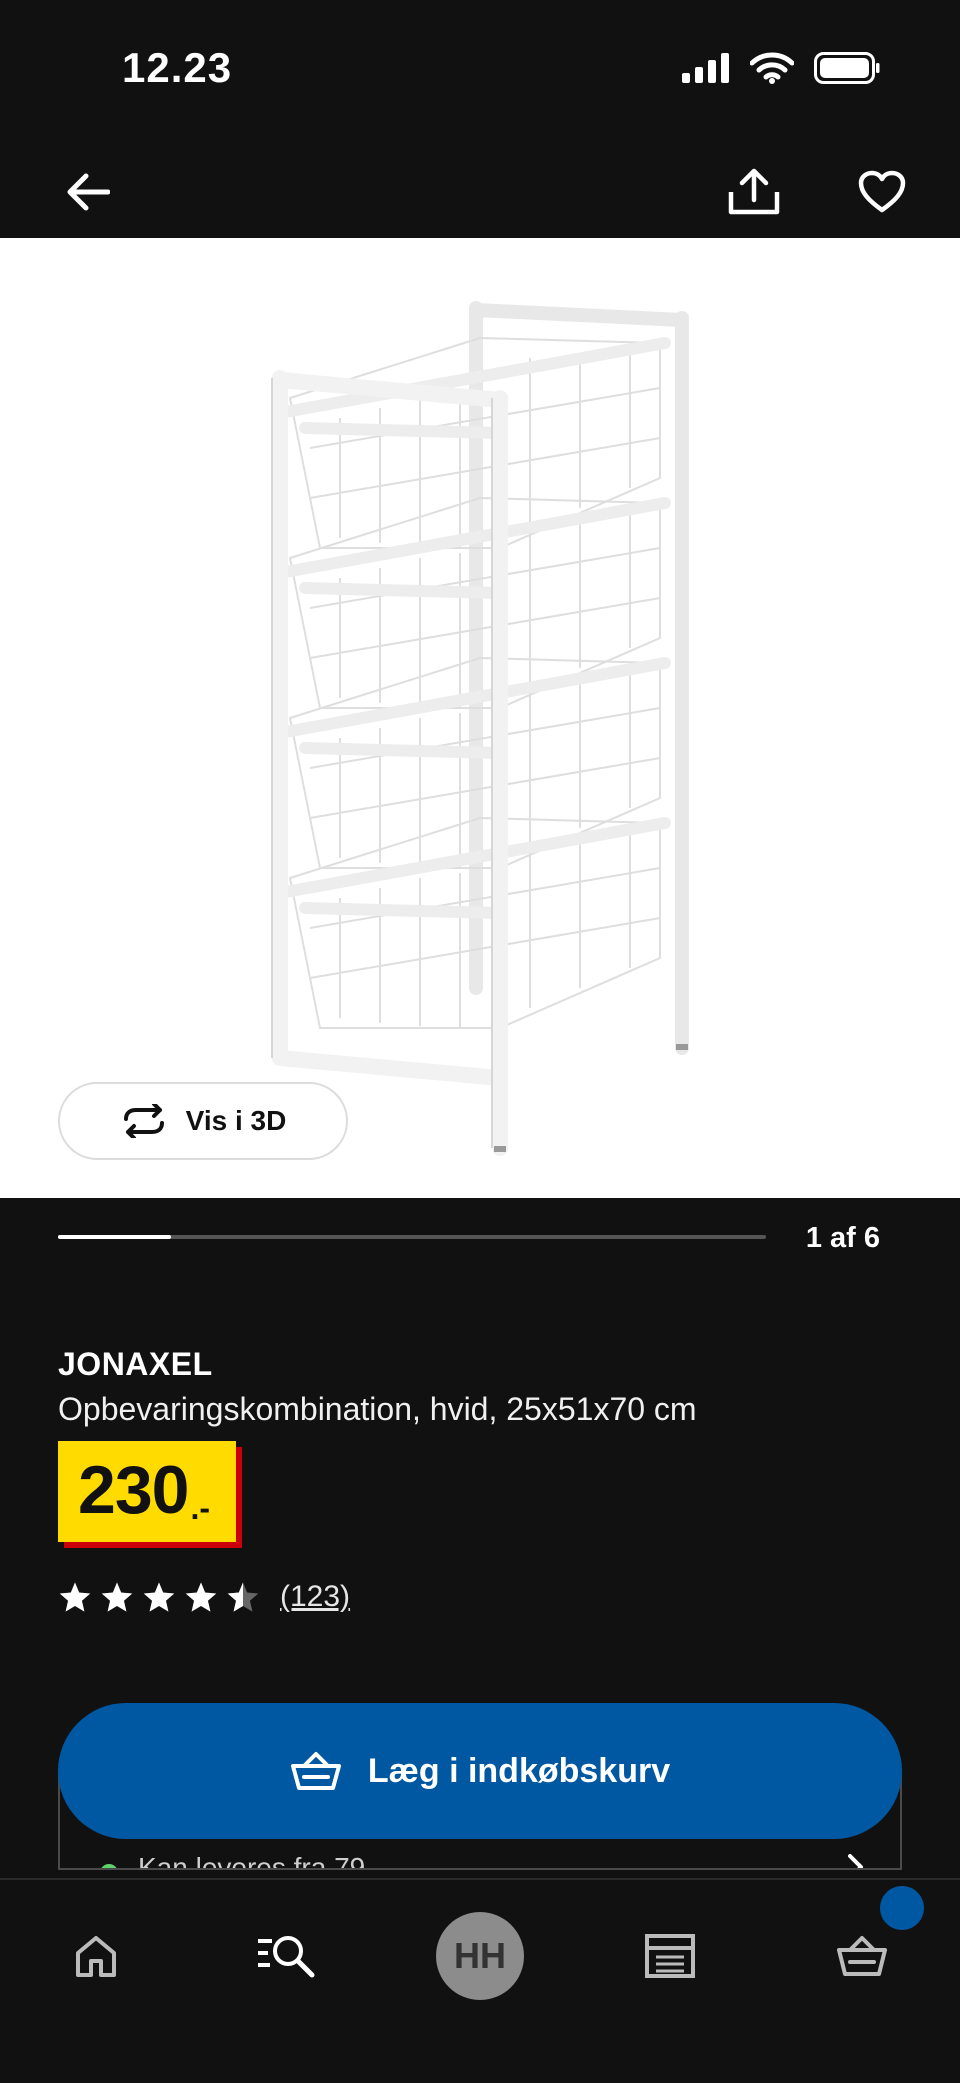 Image resolution: width=960 pixels, height=2083 pixels. Describe the element at coordinates (705, 68) in the screenshot. I see `signal-icon` at that location.